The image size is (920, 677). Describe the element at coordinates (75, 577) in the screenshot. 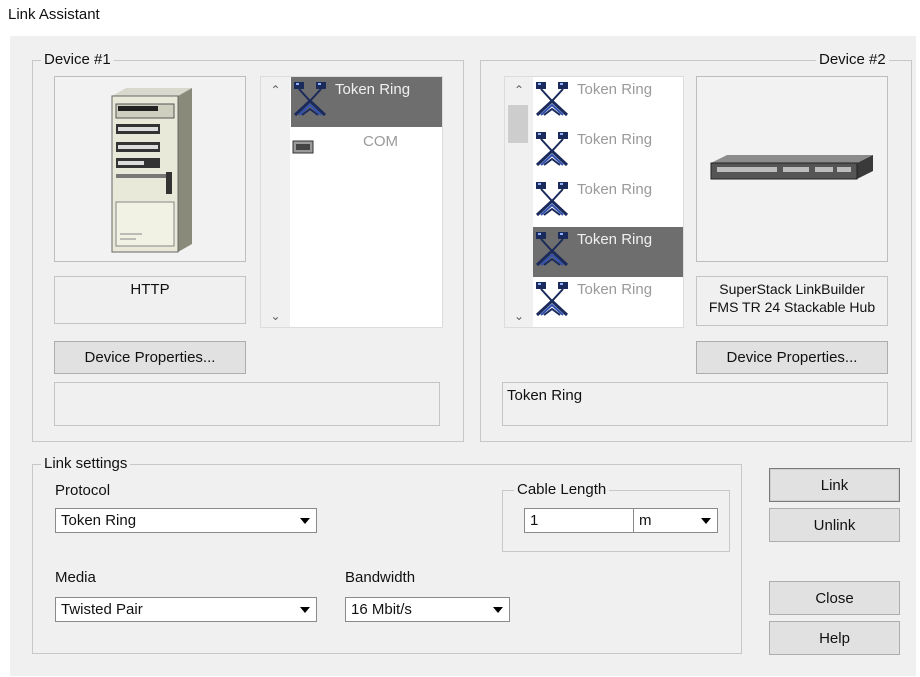

I see `media-label: Media` at that location.